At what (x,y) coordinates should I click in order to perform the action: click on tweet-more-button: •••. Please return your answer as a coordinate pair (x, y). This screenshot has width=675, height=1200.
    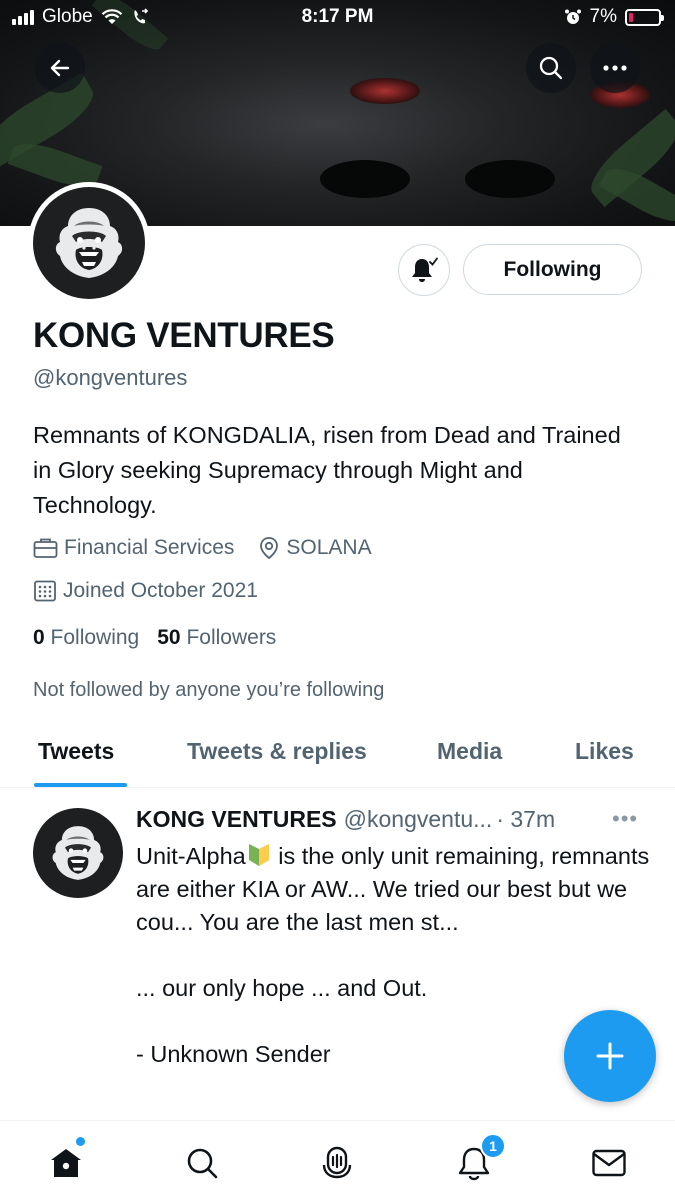
    Looking at the image, I should click on (625, 819).